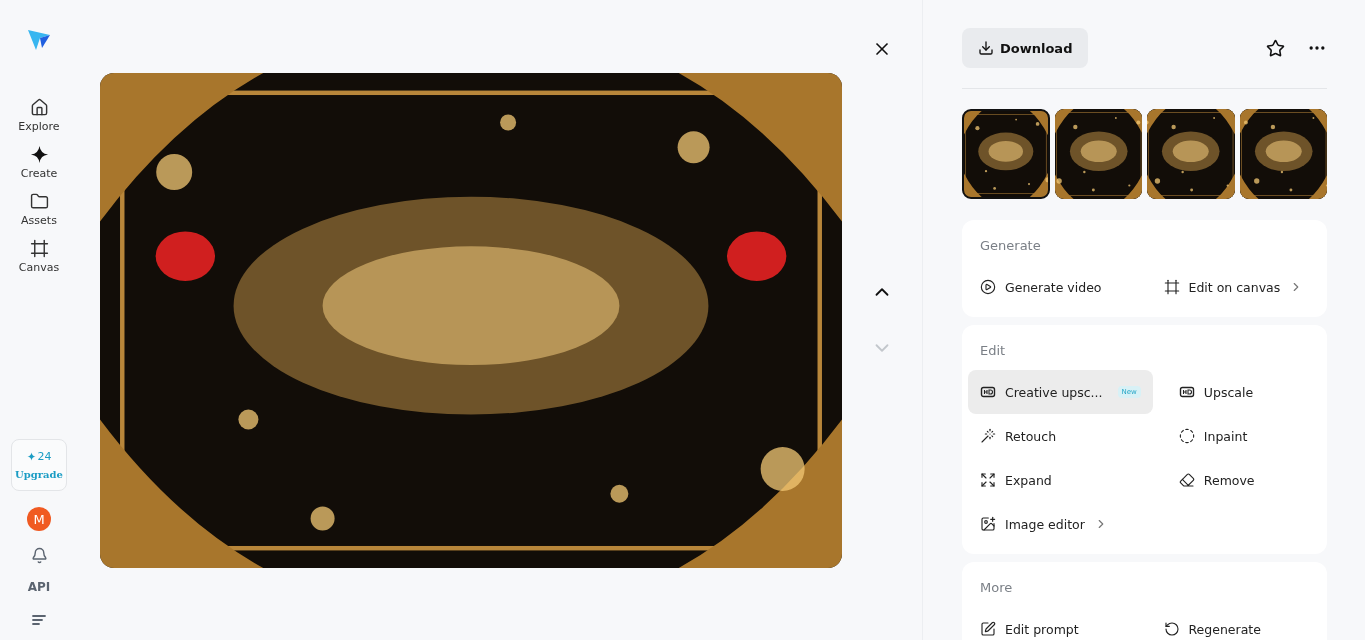  What do you see at coordinates (988, 524) in the screenshot?
I see `image-icon` at bounding box center [988, 524].